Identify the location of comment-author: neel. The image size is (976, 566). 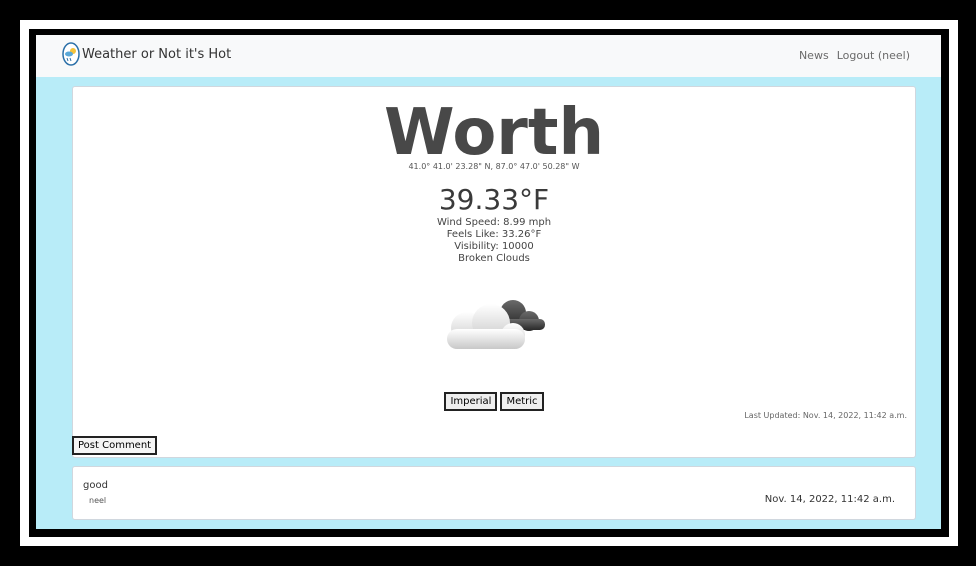
(98, 500).